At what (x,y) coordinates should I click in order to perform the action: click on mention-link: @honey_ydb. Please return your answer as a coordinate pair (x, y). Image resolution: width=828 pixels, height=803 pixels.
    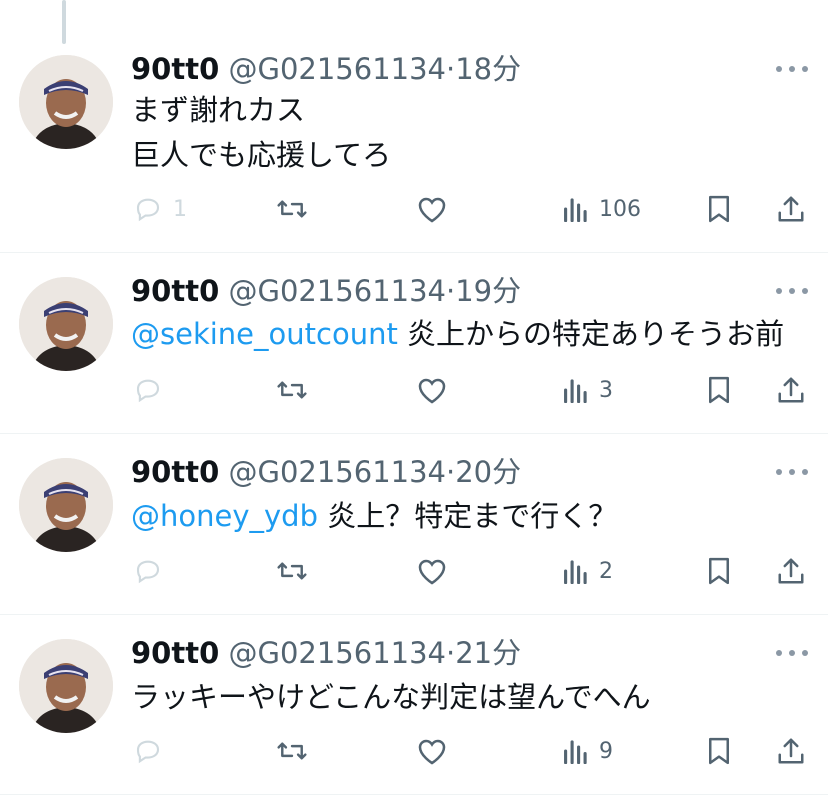
    Looking at the image, I should click on (224, 516).